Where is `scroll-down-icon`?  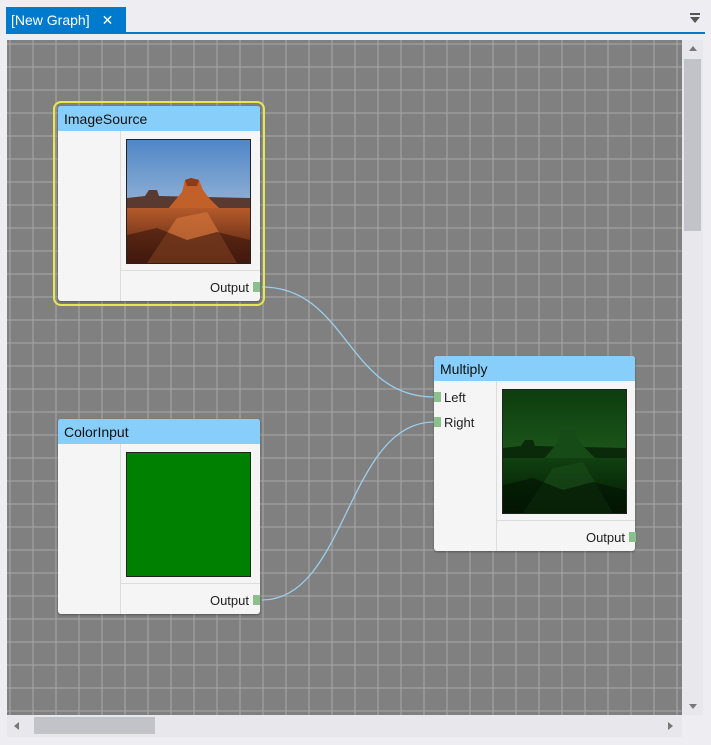 scroll-down-icon is located at coordinates (693, 706).